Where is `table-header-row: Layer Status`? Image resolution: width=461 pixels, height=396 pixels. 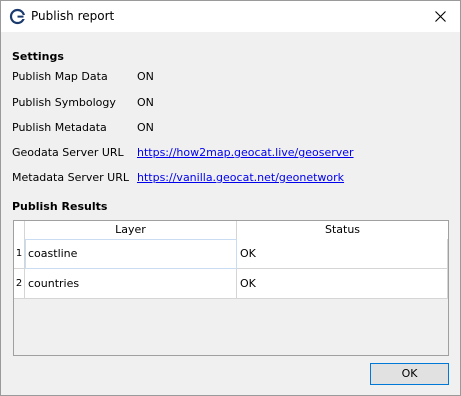 table-header-row: Layer Status is located at coordinates (231, 230).